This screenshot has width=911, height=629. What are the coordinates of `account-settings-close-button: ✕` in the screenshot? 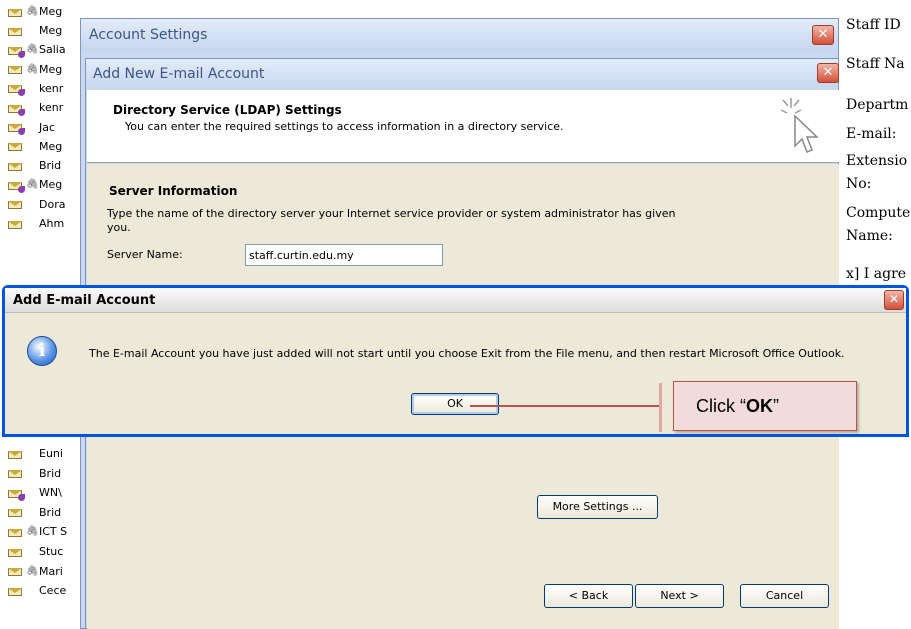 It's located at (823, 35).